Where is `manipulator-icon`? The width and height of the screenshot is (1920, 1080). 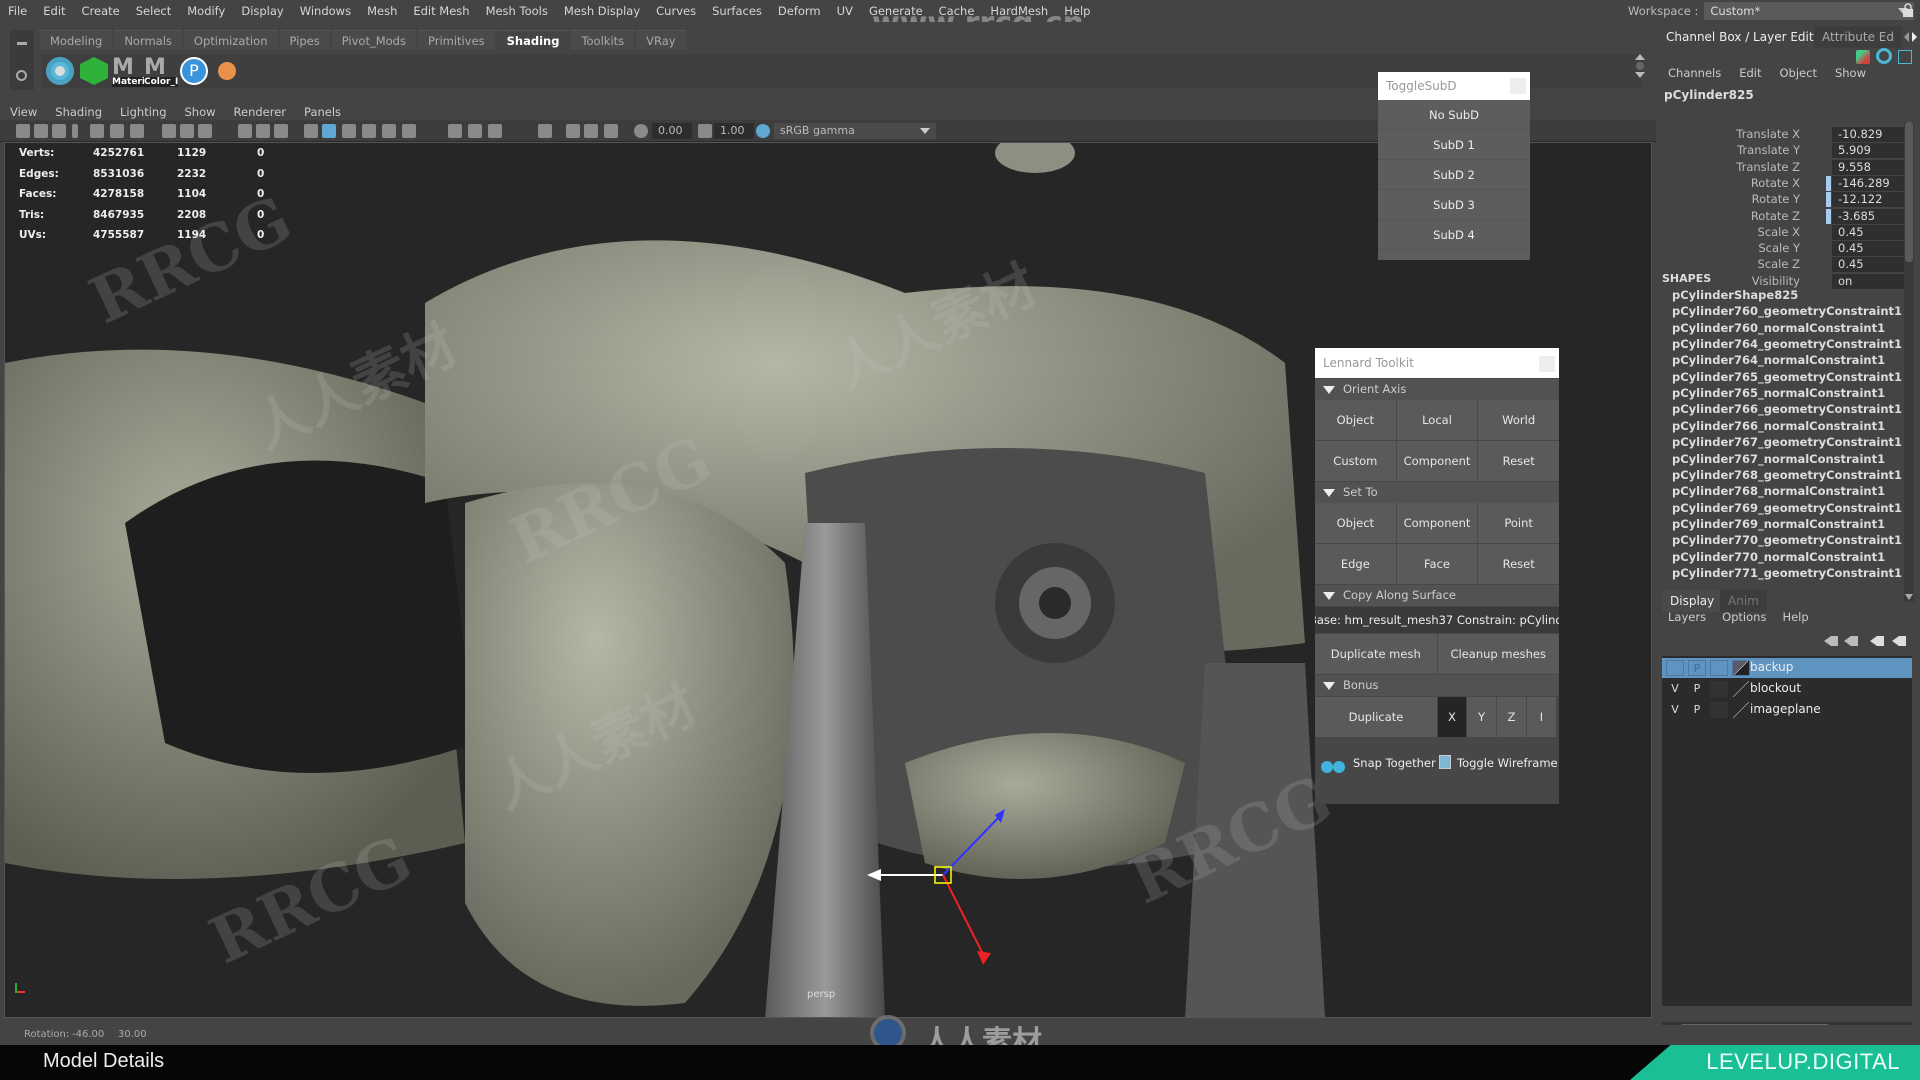
manipulator-icon is located at coordinates (1884, 56).